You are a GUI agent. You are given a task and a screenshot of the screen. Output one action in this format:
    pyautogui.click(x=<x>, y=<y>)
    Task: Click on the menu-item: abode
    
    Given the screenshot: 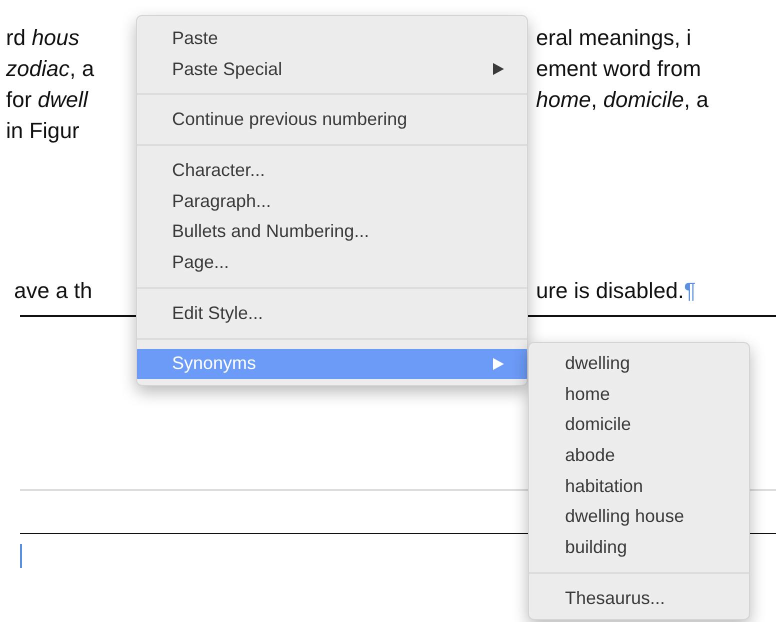 What is the action you would take?
    pyautogui.click(x=639, y=455)
    